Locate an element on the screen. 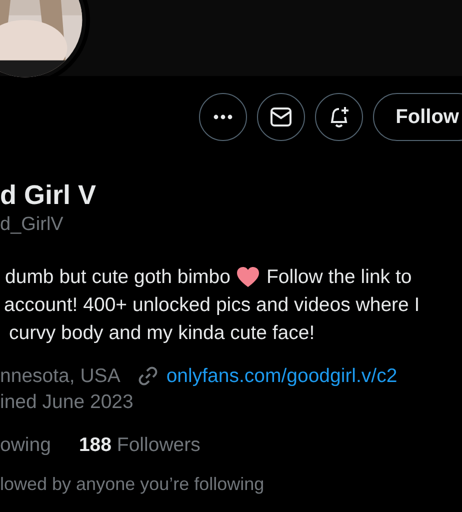 This screenshot has height=512, width=462. more-icon is located at coordinates (222, 117).